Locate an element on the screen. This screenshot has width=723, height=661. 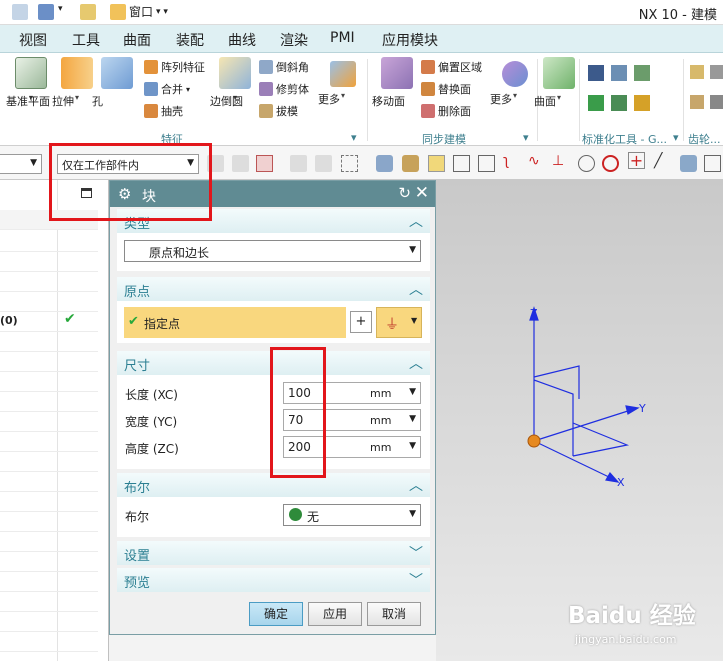
grid-icon is located at coordinates (712, 163).